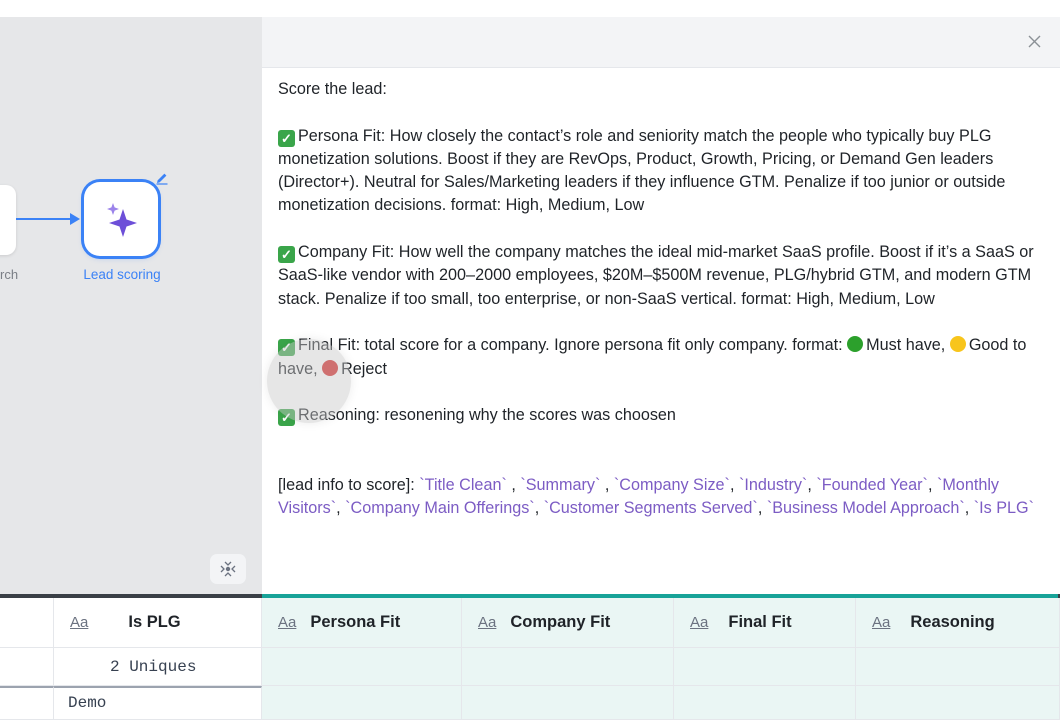 Image resolution: width=1060 pixels, height=720 pixels. I want to click on variable-token: `Industry`, so click(773, 485).